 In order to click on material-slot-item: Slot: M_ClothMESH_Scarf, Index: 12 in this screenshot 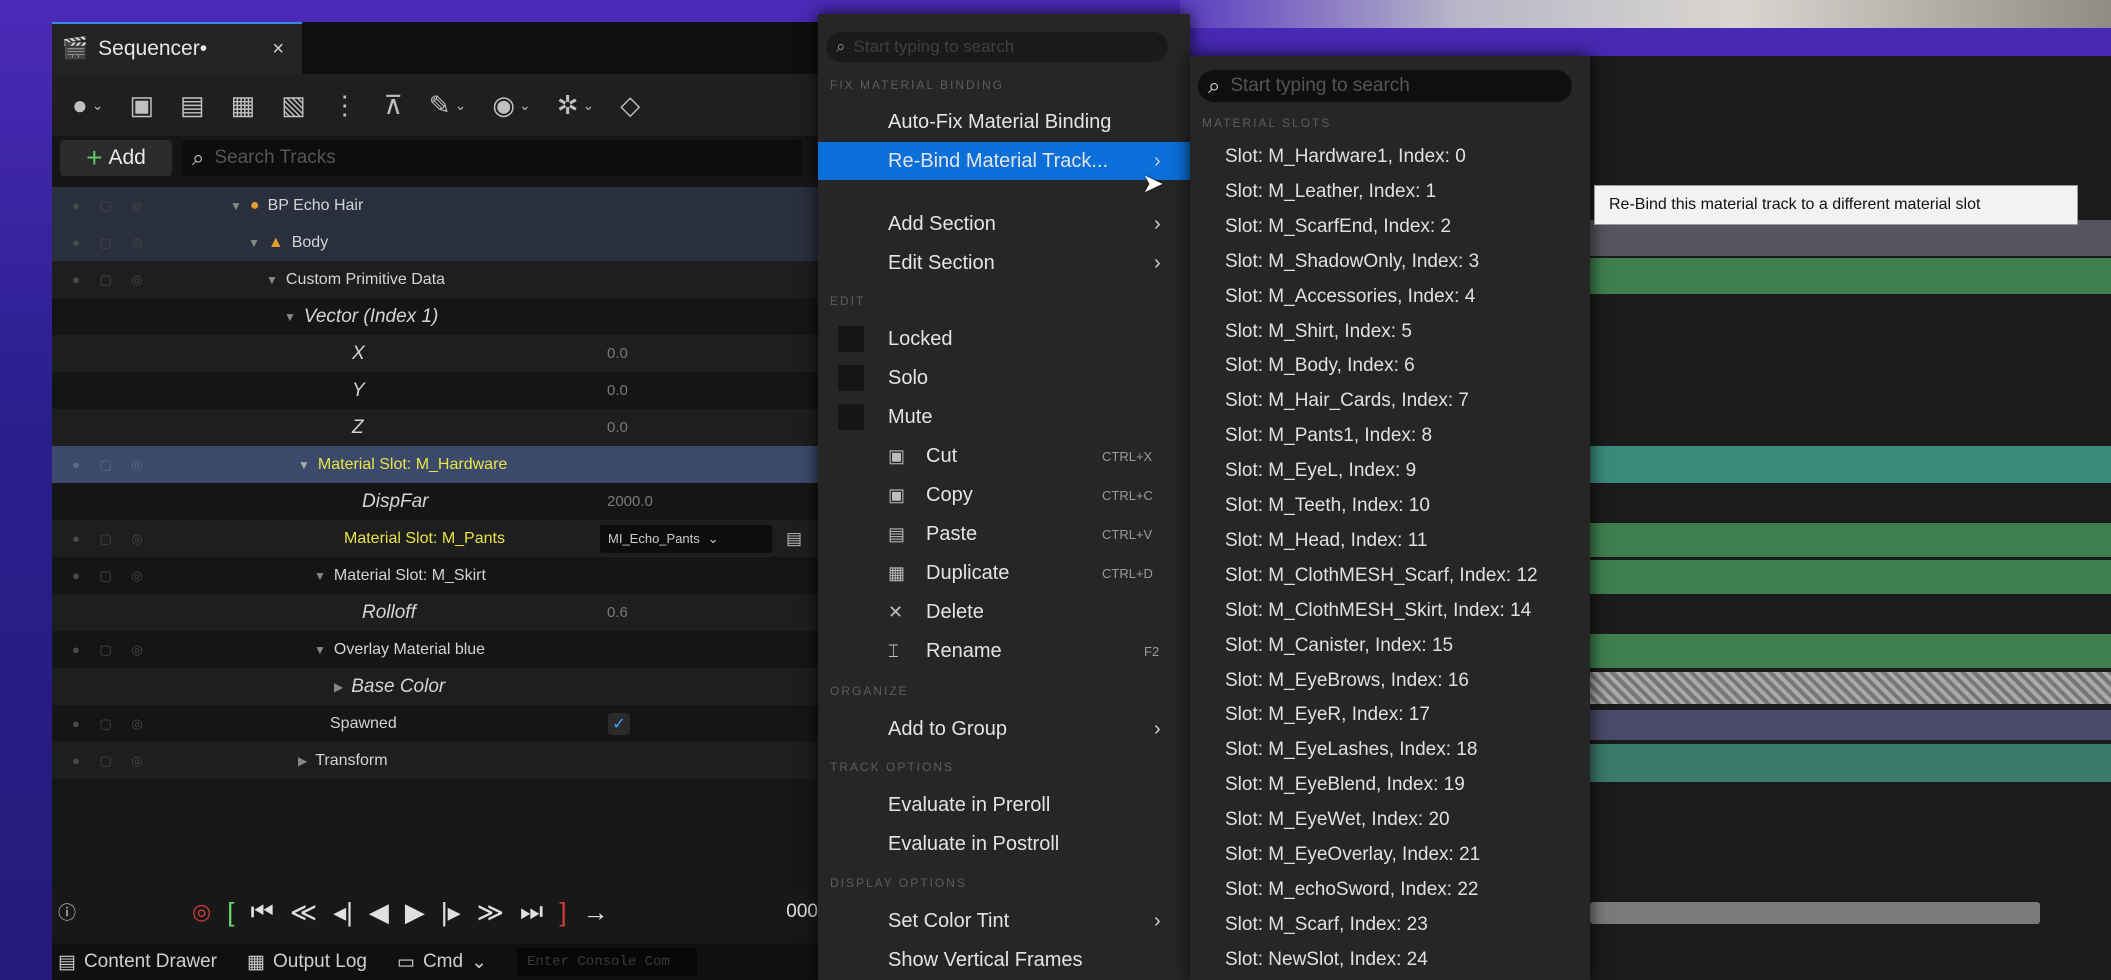, I will do `click(1381, 576)`.